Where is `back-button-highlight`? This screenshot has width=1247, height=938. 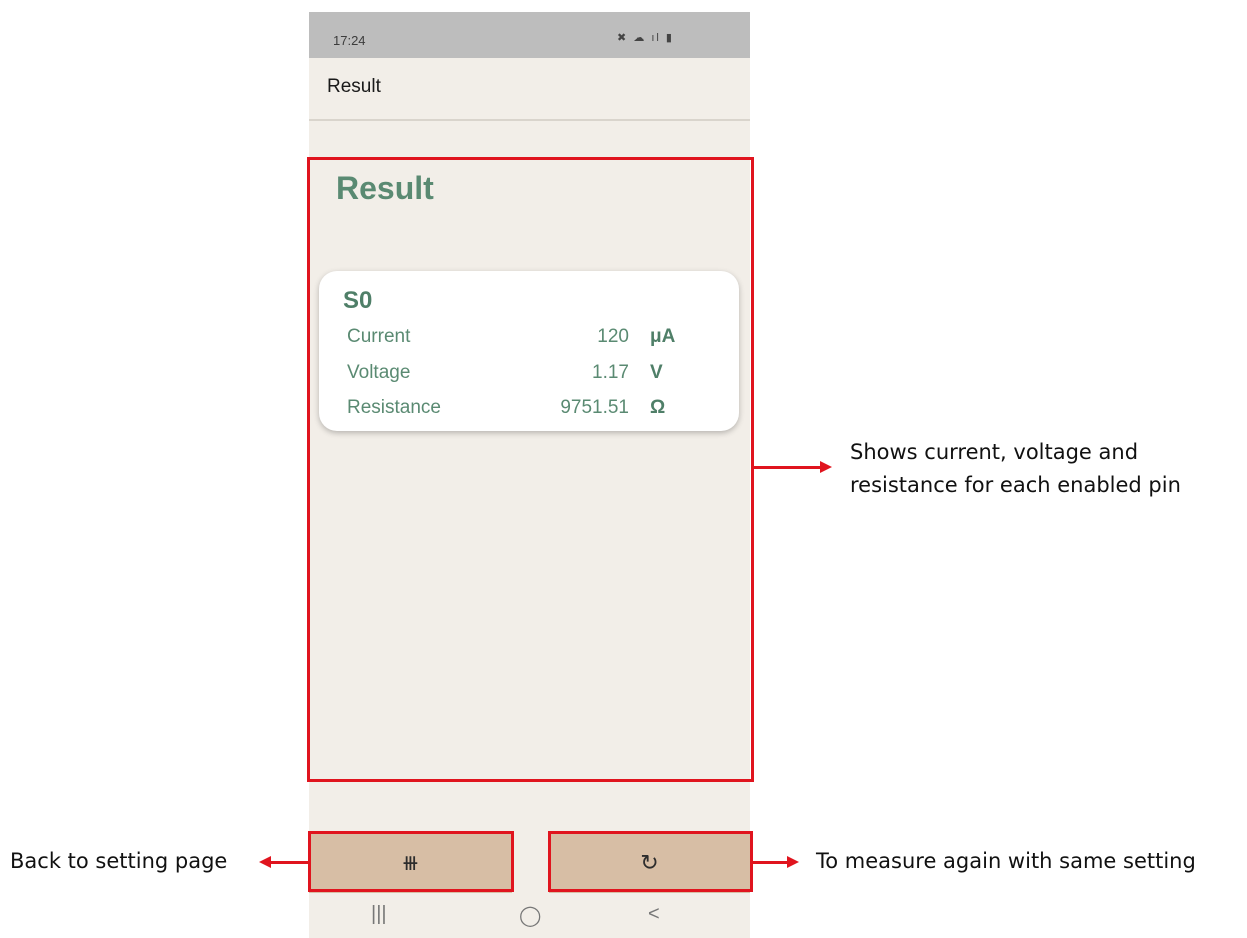 back-button-highlight is located at coordinates (411, 861).